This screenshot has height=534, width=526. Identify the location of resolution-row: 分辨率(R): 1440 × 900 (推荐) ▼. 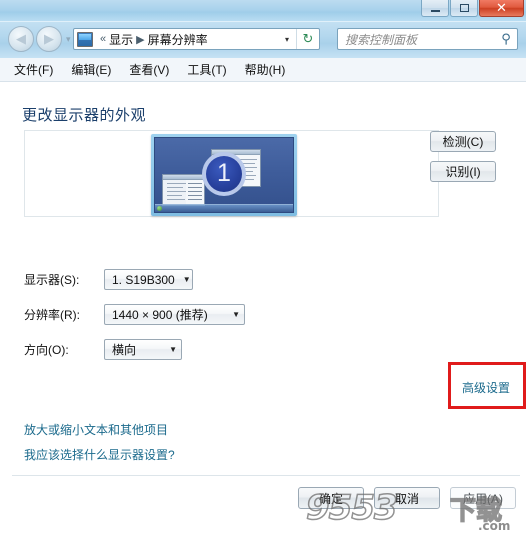
(134, 314).